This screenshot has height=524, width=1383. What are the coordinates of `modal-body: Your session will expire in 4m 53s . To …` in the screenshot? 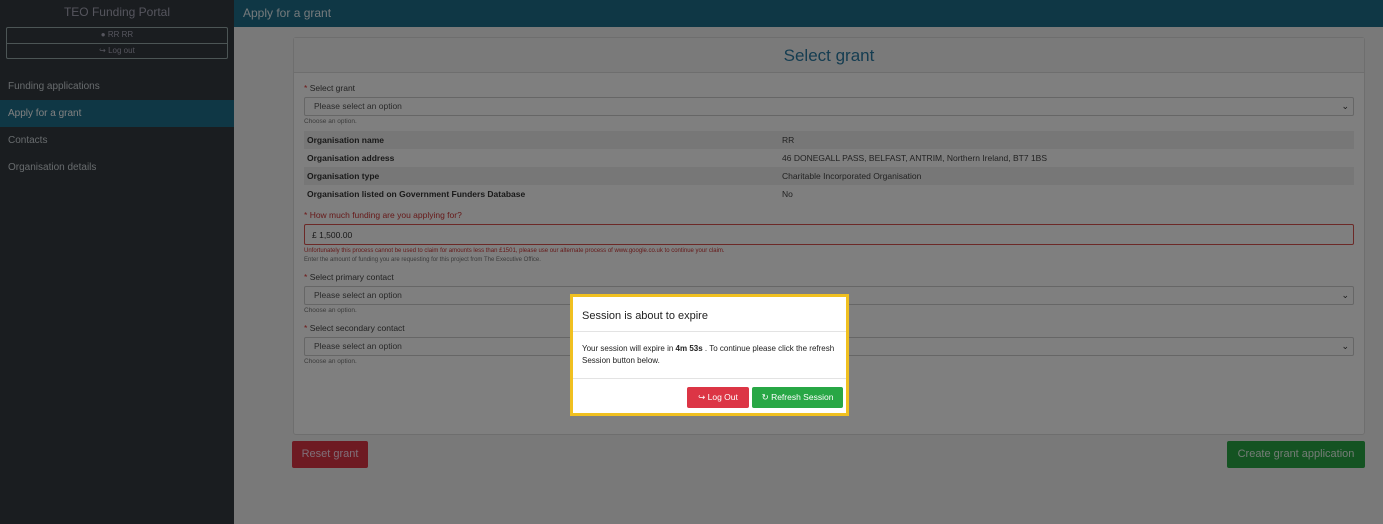 It's located at (709, 355).